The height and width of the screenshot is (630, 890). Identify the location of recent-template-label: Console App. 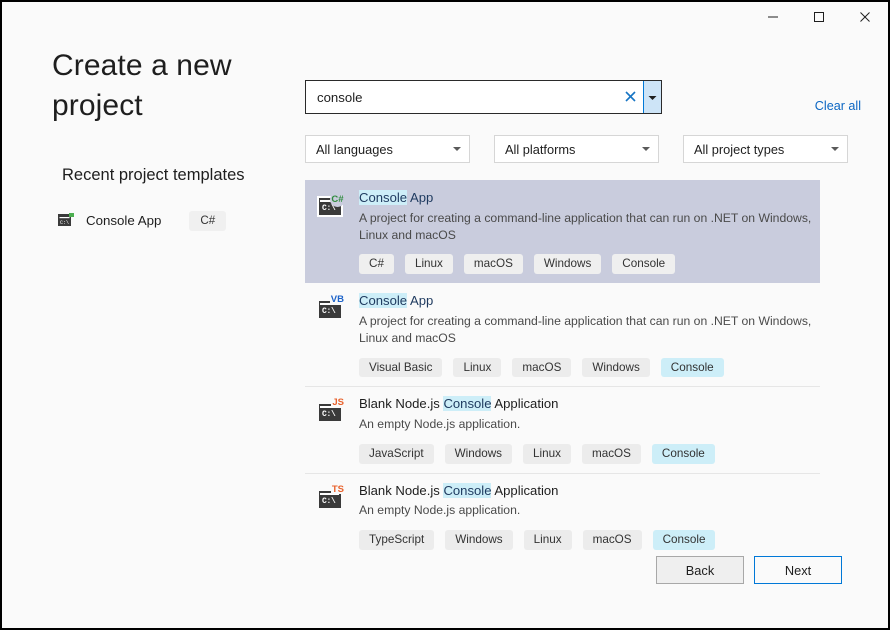
(124, 221).